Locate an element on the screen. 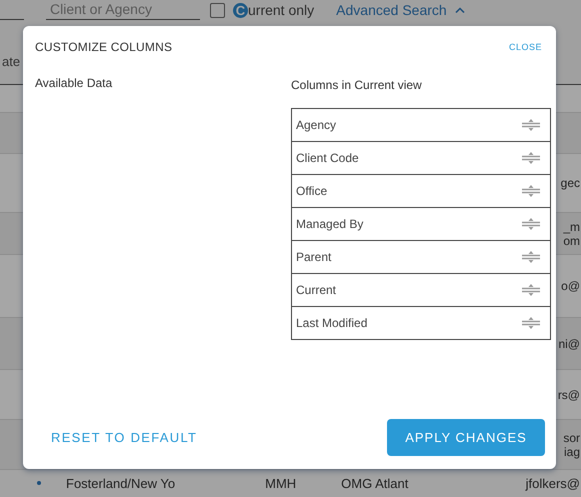 This screenshot has height=497, width=581. table-cell: MMH is located at coordinates (280, 483).